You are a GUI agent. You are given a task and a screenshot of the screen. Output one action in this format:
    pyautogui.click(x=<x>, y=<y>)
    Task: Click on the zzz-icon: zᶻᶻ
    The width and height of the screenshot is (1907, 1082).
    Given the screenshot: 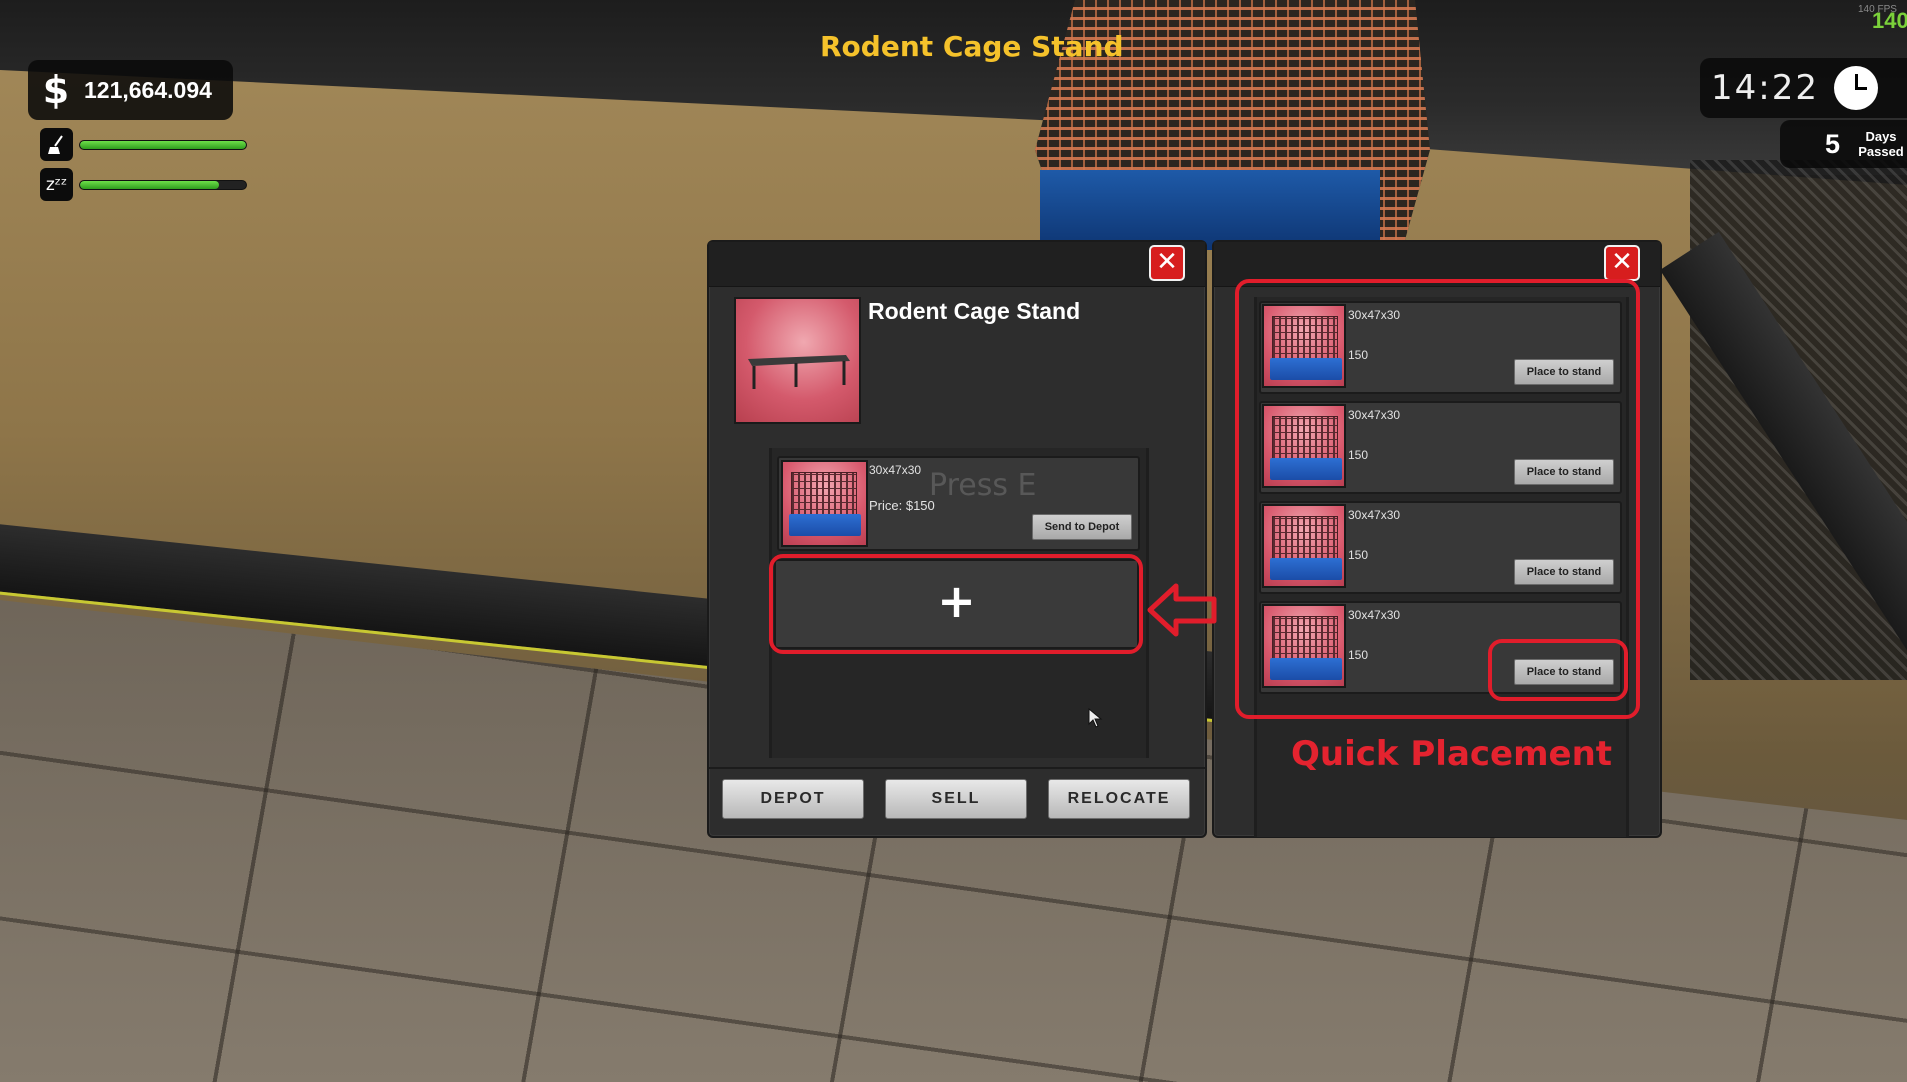 What is the action you would take?
    pyautogui.click(x=56, y=184)
    